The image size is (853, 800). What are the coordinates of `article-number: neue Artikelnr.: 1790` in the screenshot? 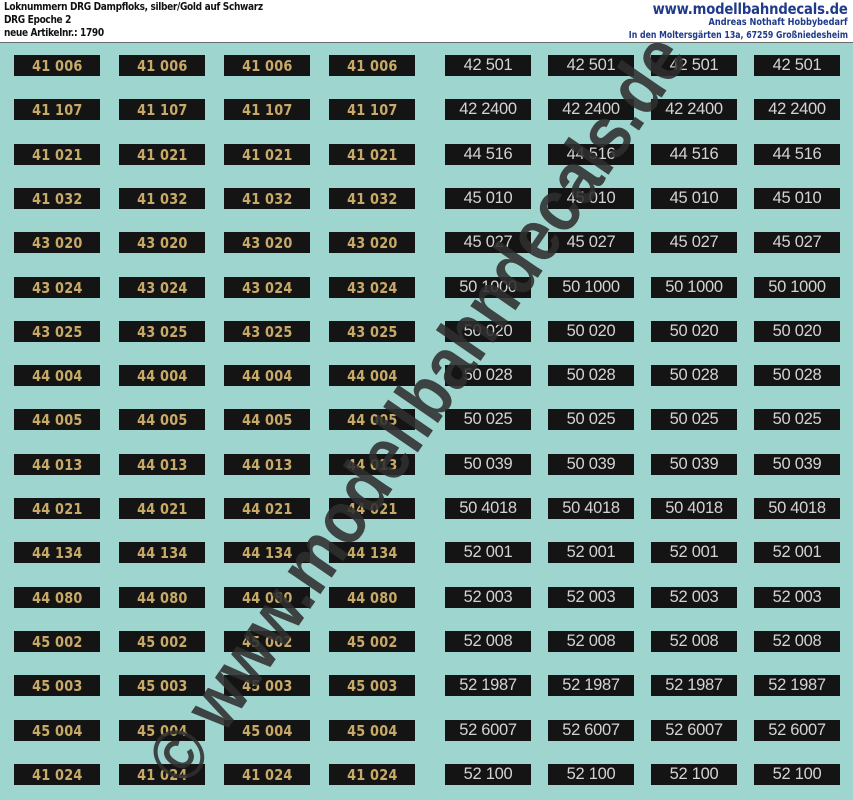 It's located at (54, 33).